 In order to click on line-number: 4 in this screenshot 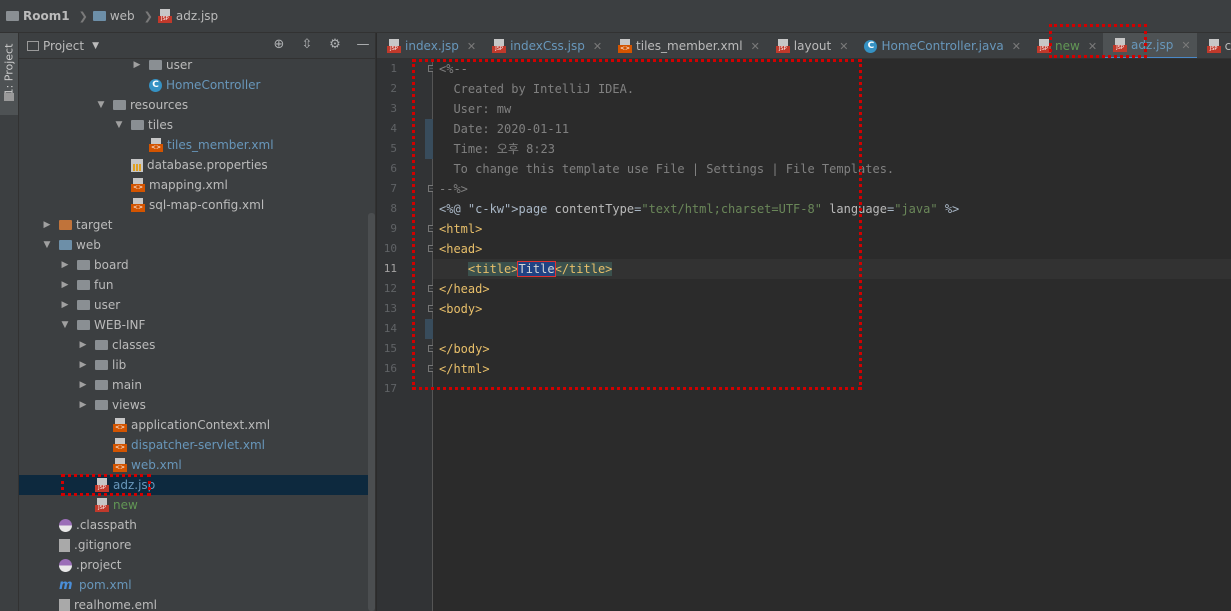, I will do `click(393, 128)`.